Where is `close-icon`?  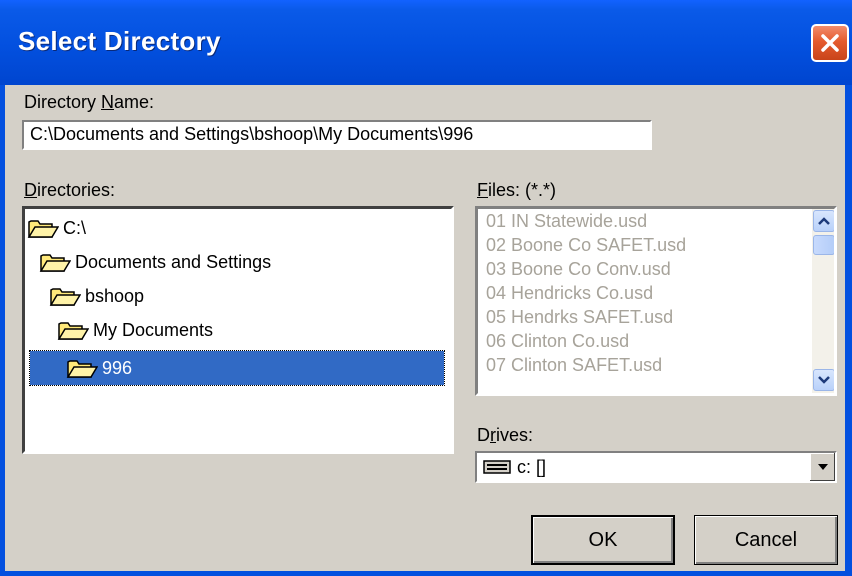 close-icon is located at coordinates (830, 43).